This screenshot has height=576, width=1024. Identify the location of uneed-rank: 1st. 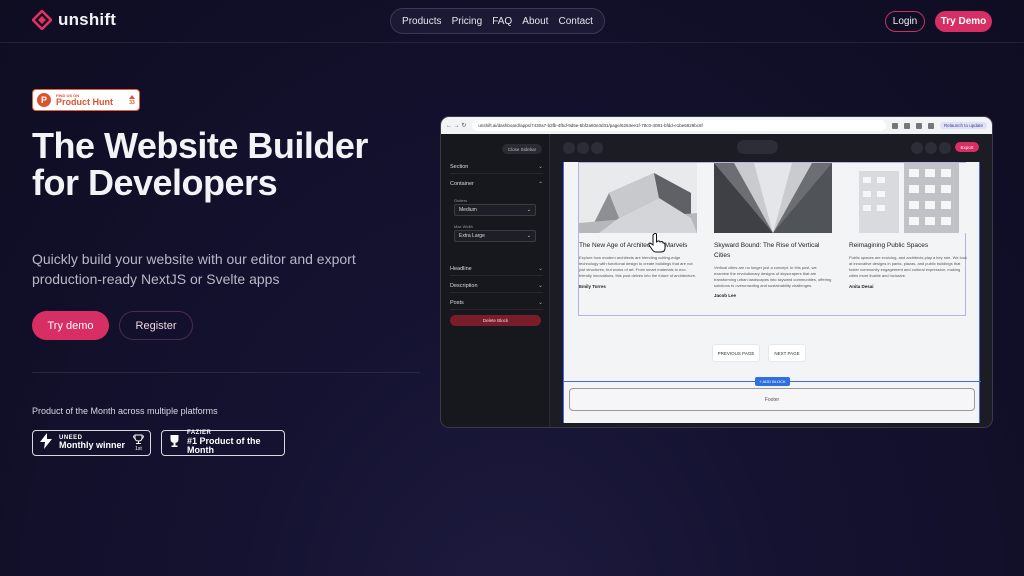
(138, 449).